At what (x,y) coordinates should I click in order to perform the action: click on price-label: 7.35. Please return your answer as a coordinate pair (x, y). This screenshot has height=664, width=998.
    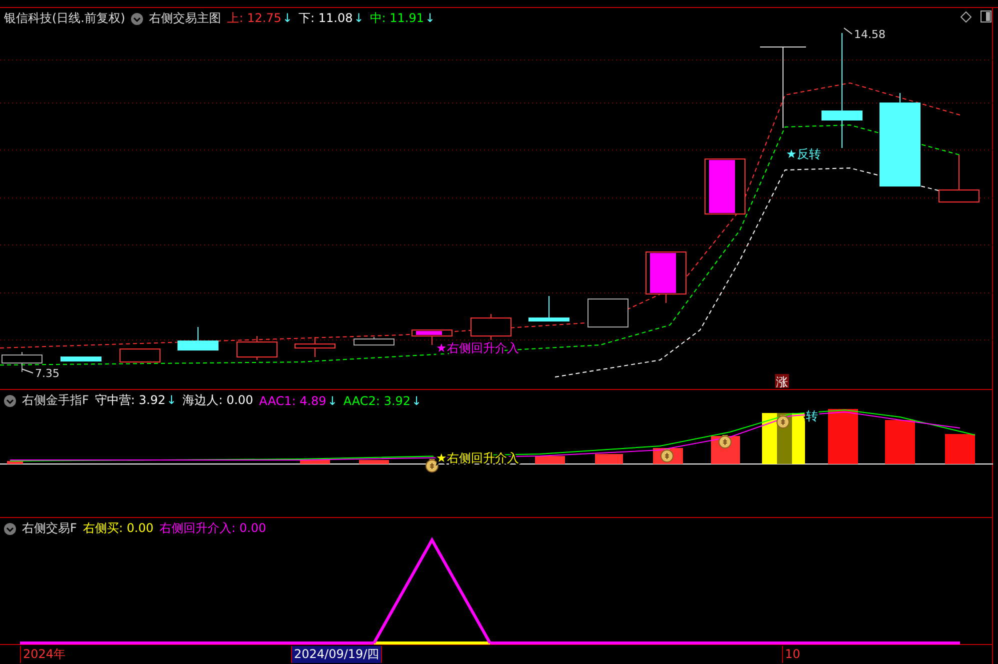
    Looking at the image, I should click on (47, 373).